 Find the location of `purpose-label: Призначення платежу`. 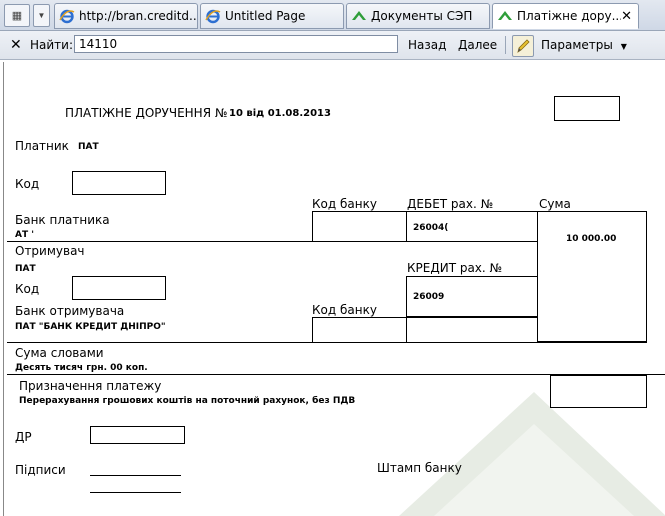

purpose-label: Призначення платежу is located at coordinates (90, 386).